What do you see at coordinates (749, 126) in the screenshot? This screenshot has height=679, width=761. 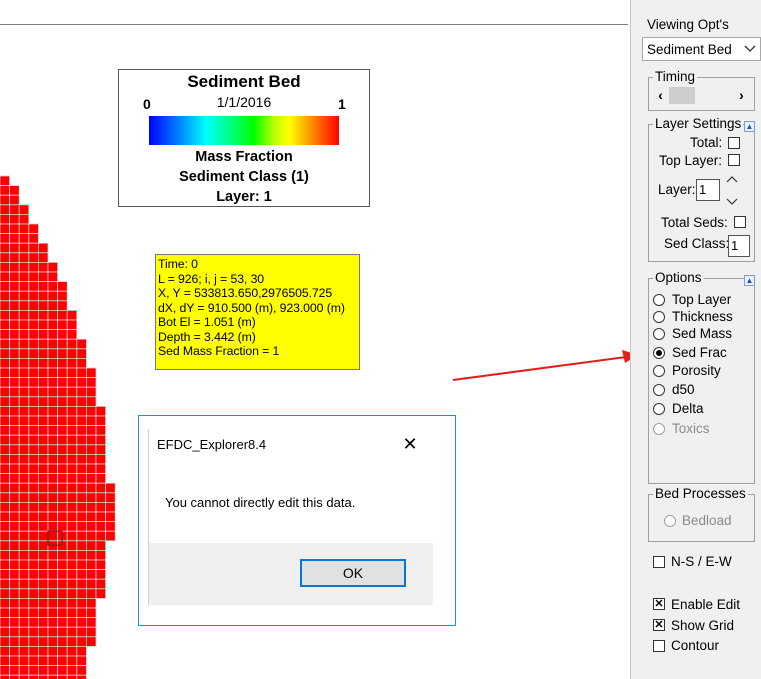 I see `collapse-icon: ▲` at bounding box center [749, 126].